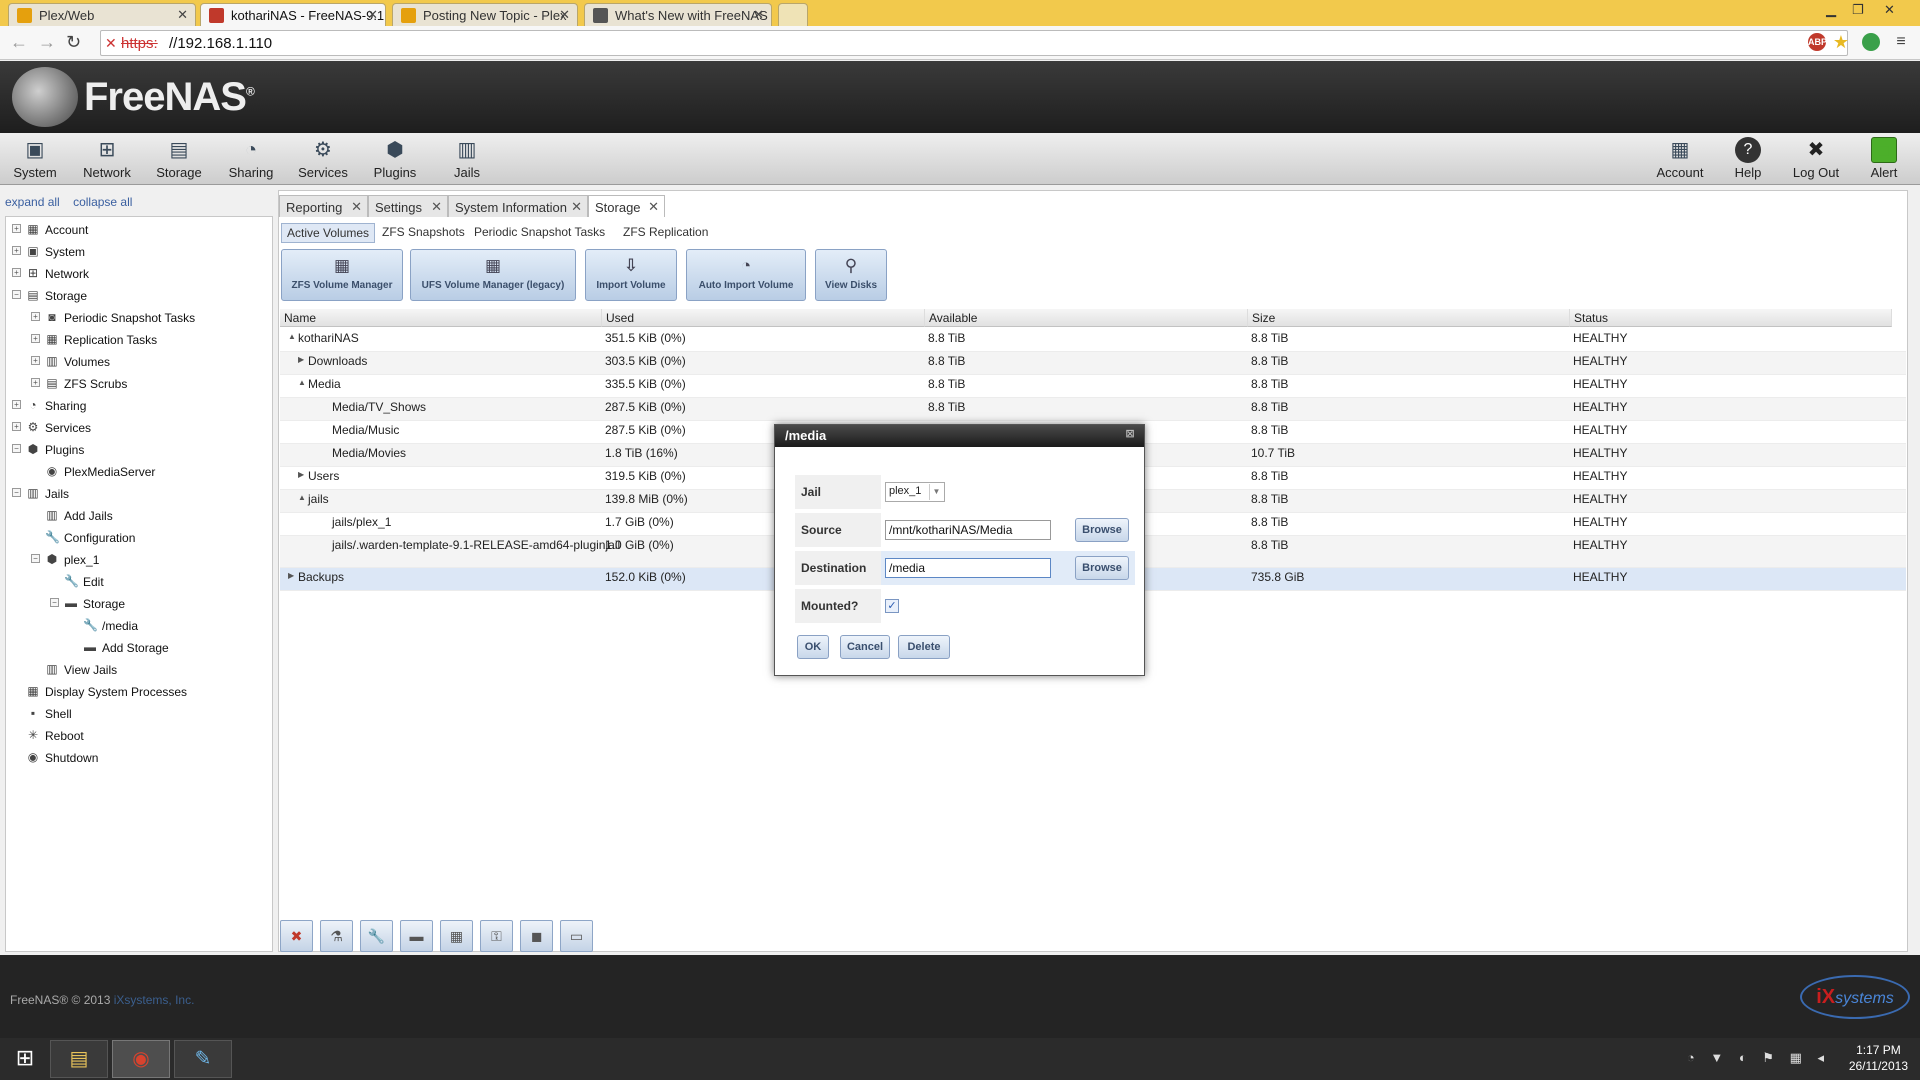 This screenshot has width=1920, height=1080. I want to click on sidebar-item-reboot: ✳ Reboot, so click(139, 737).